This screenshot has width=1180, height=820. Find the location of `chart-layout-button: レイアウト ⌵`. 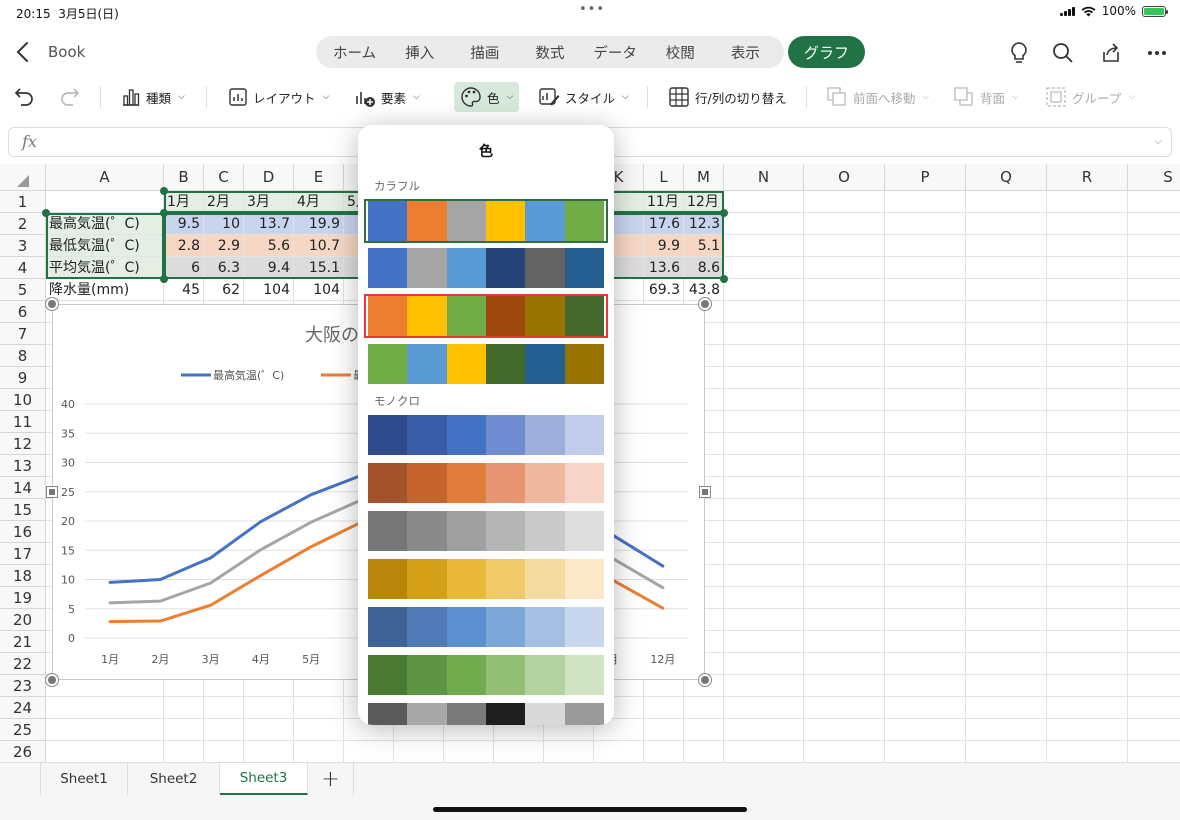

chart-layout-button: レイアウト ⌵ is located at coordinates (278, 97).